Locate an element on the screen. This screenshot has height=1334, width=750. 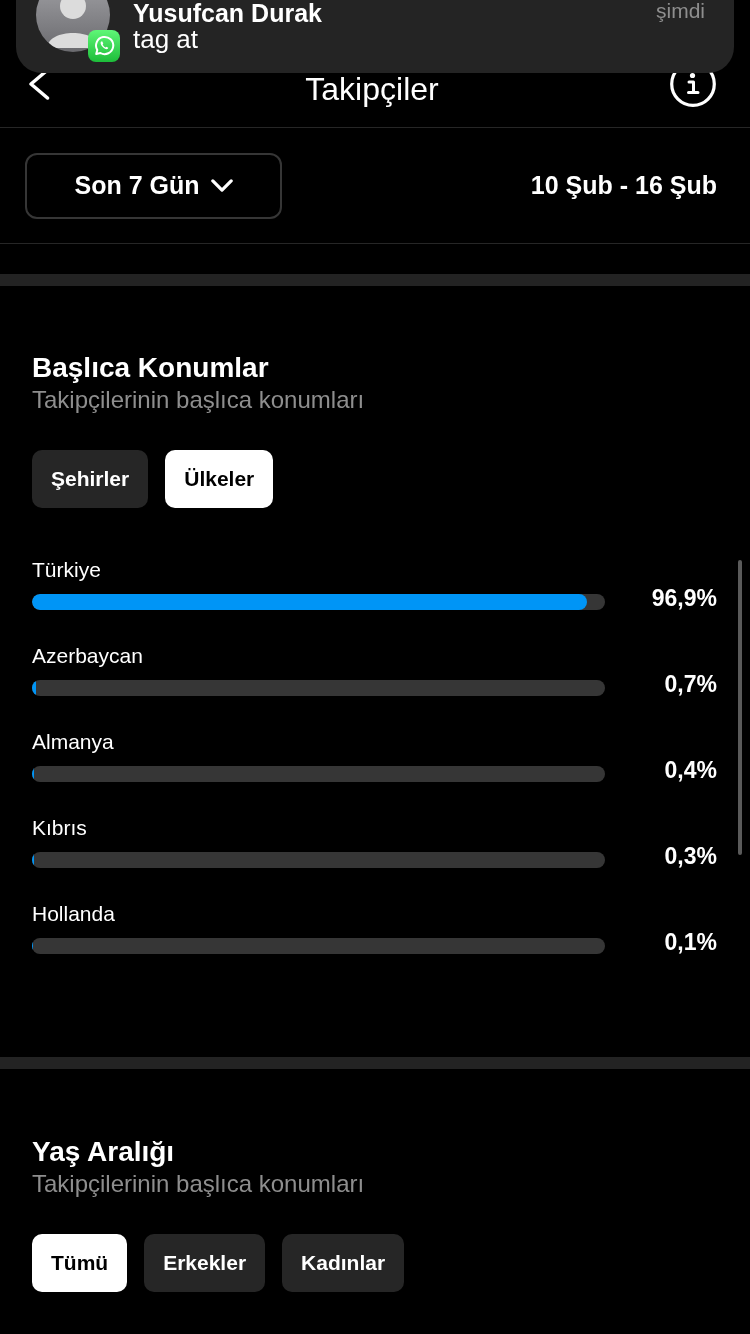
country-name: Azerbaycan is located at coordinates (88, 656).